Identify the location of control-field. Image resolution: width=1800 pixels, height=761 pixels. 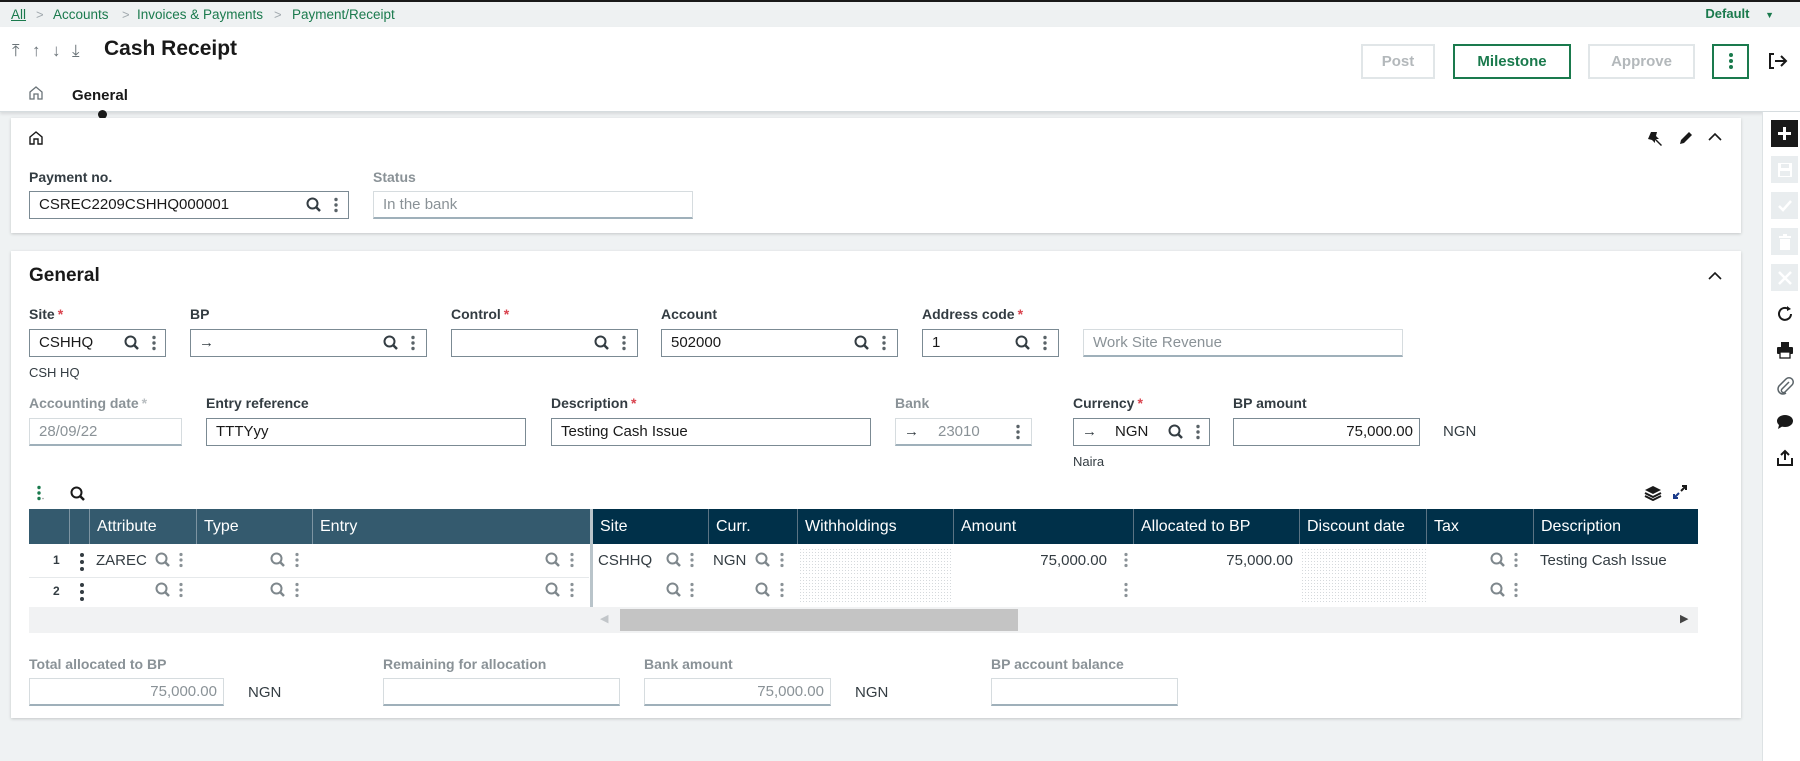
(544, 343).